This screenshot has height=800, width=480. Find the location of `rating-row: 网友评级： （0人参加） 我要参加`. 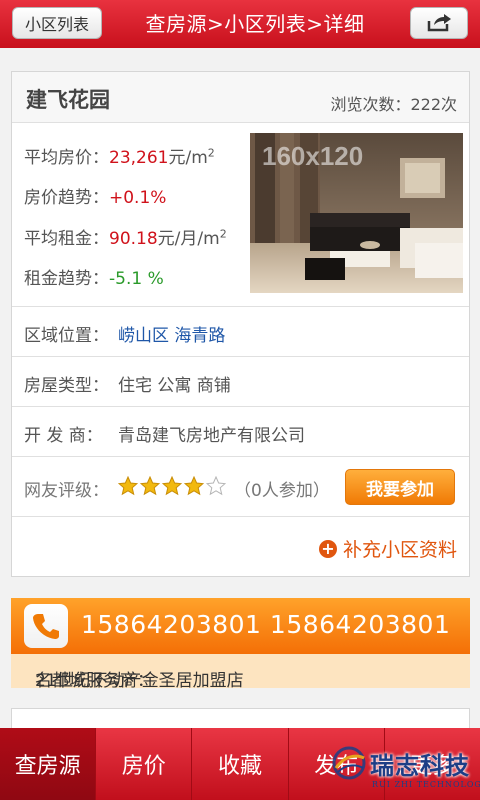

rating-row: 网友评级： （0人参加） 我要参加 is located at coordinates (240, 487).